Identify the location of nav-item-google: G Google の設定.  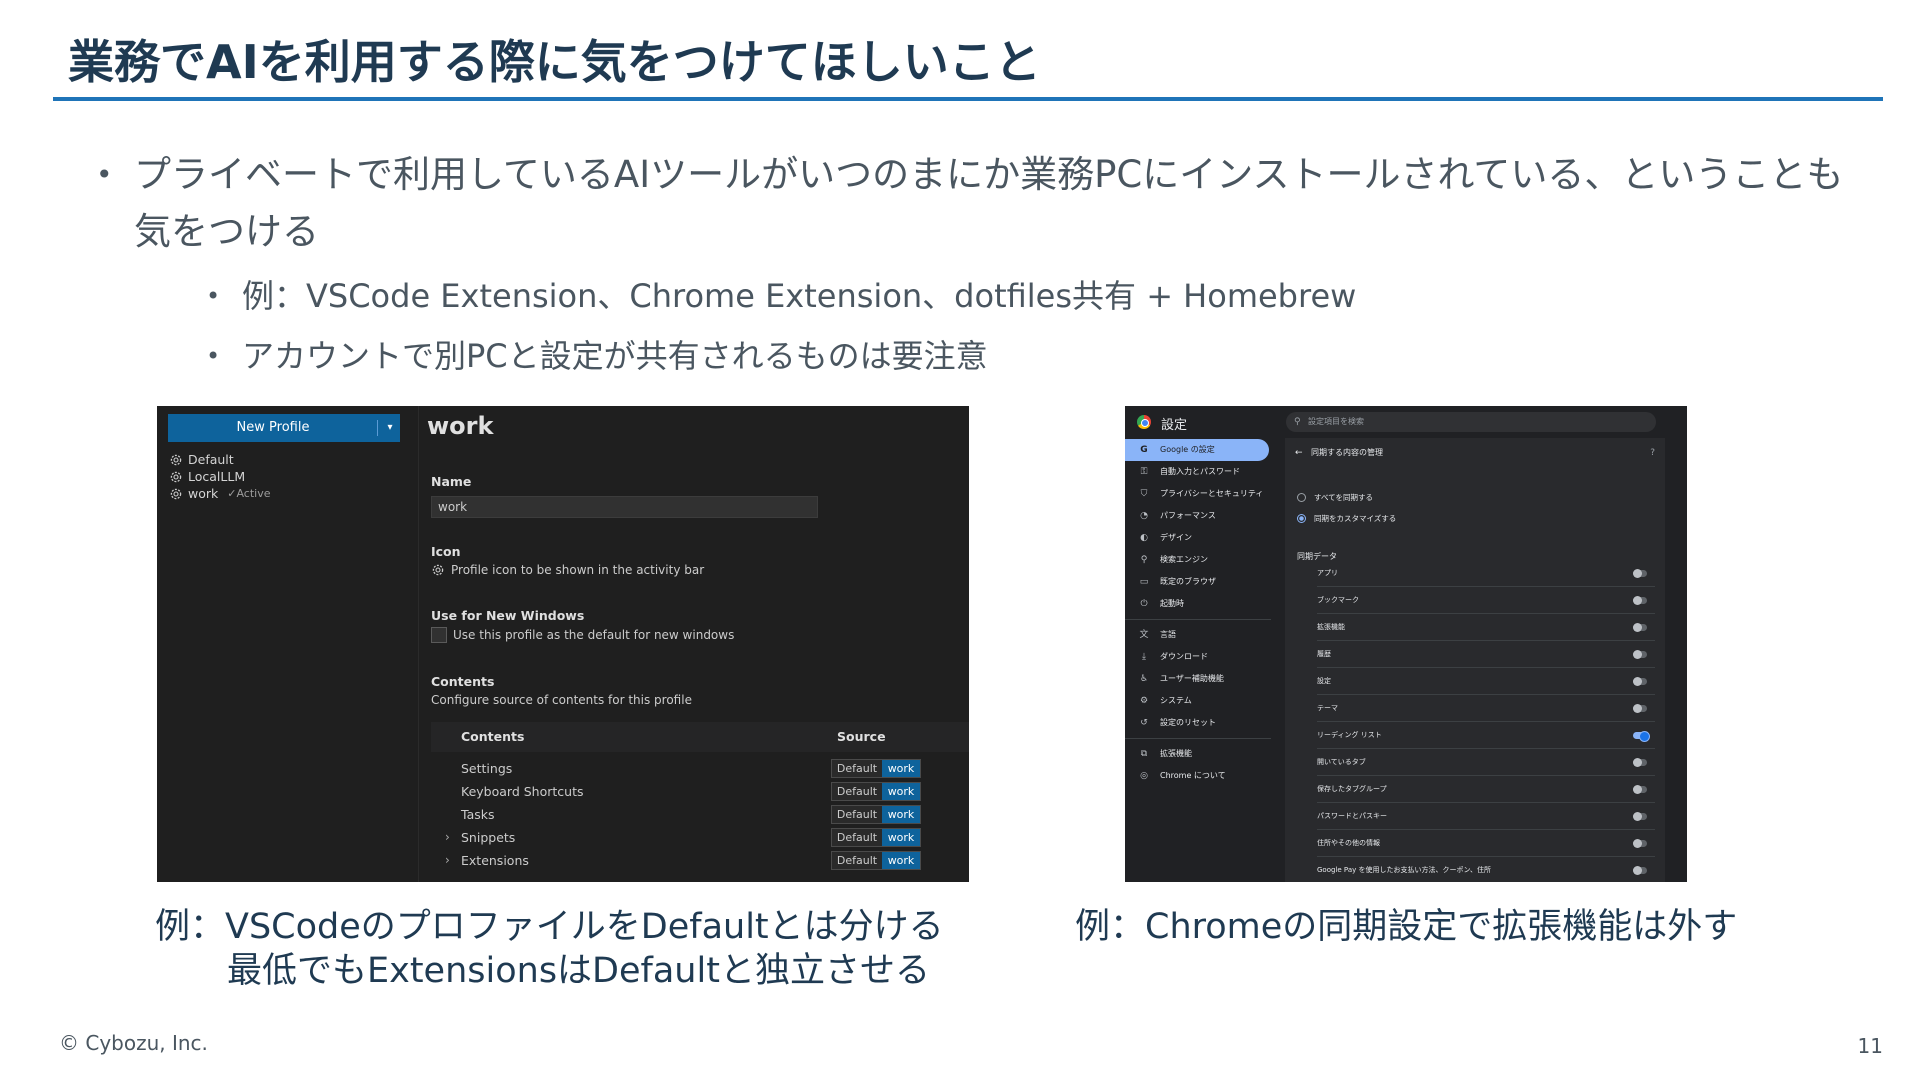
(1197, 450).